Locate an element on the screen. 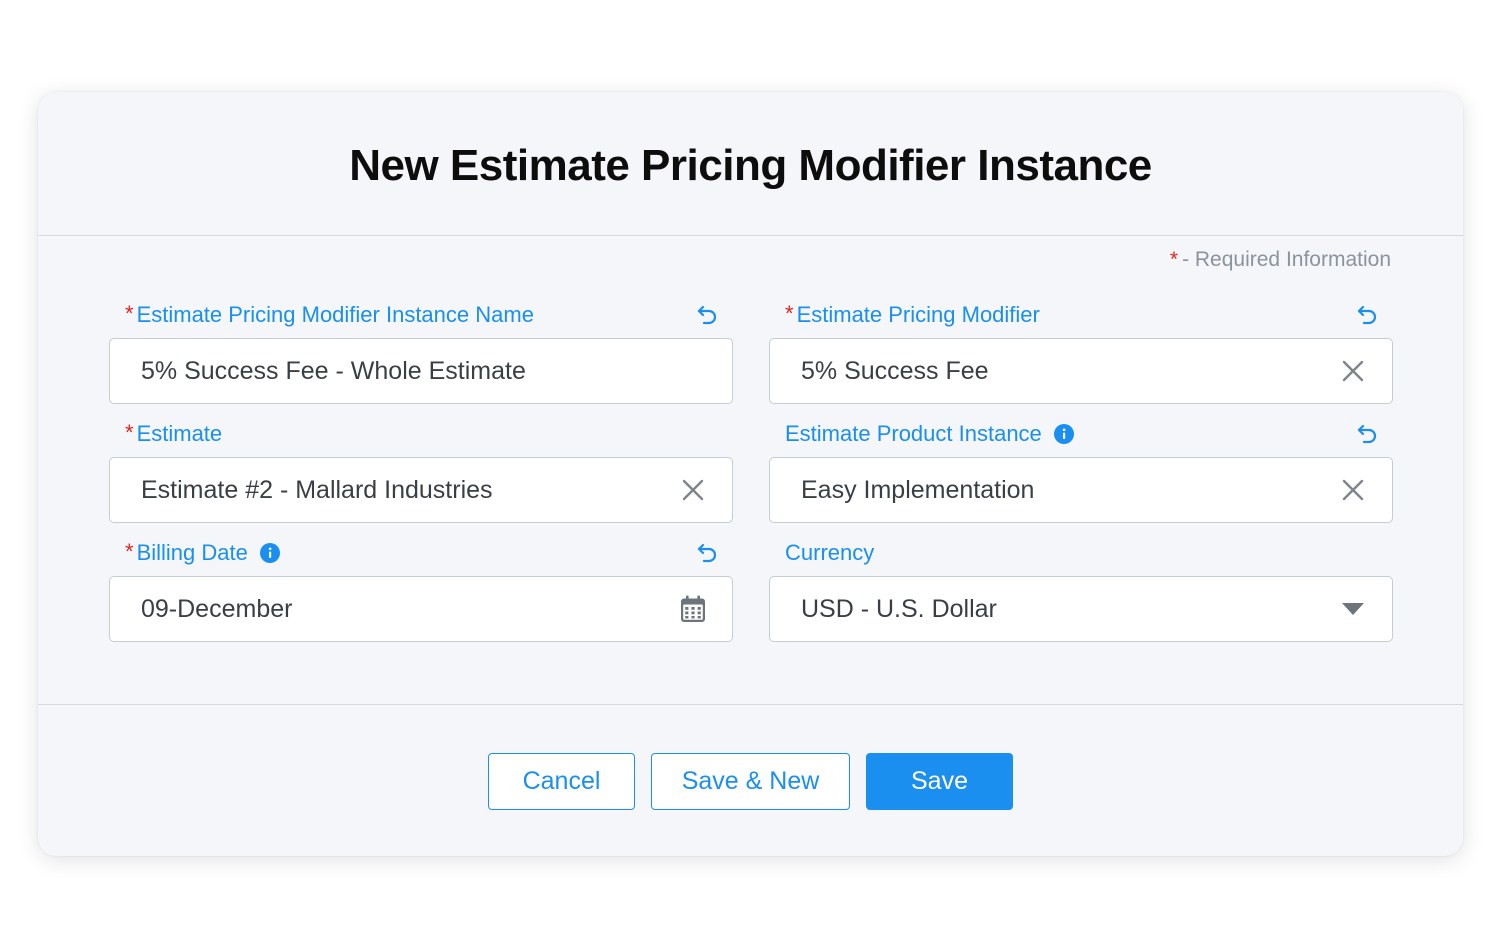 The height and width of the screenshot is (948, 1500). dialog-title: New Estimate Pricing Modifier Instance is located at coordinates (750, 165).